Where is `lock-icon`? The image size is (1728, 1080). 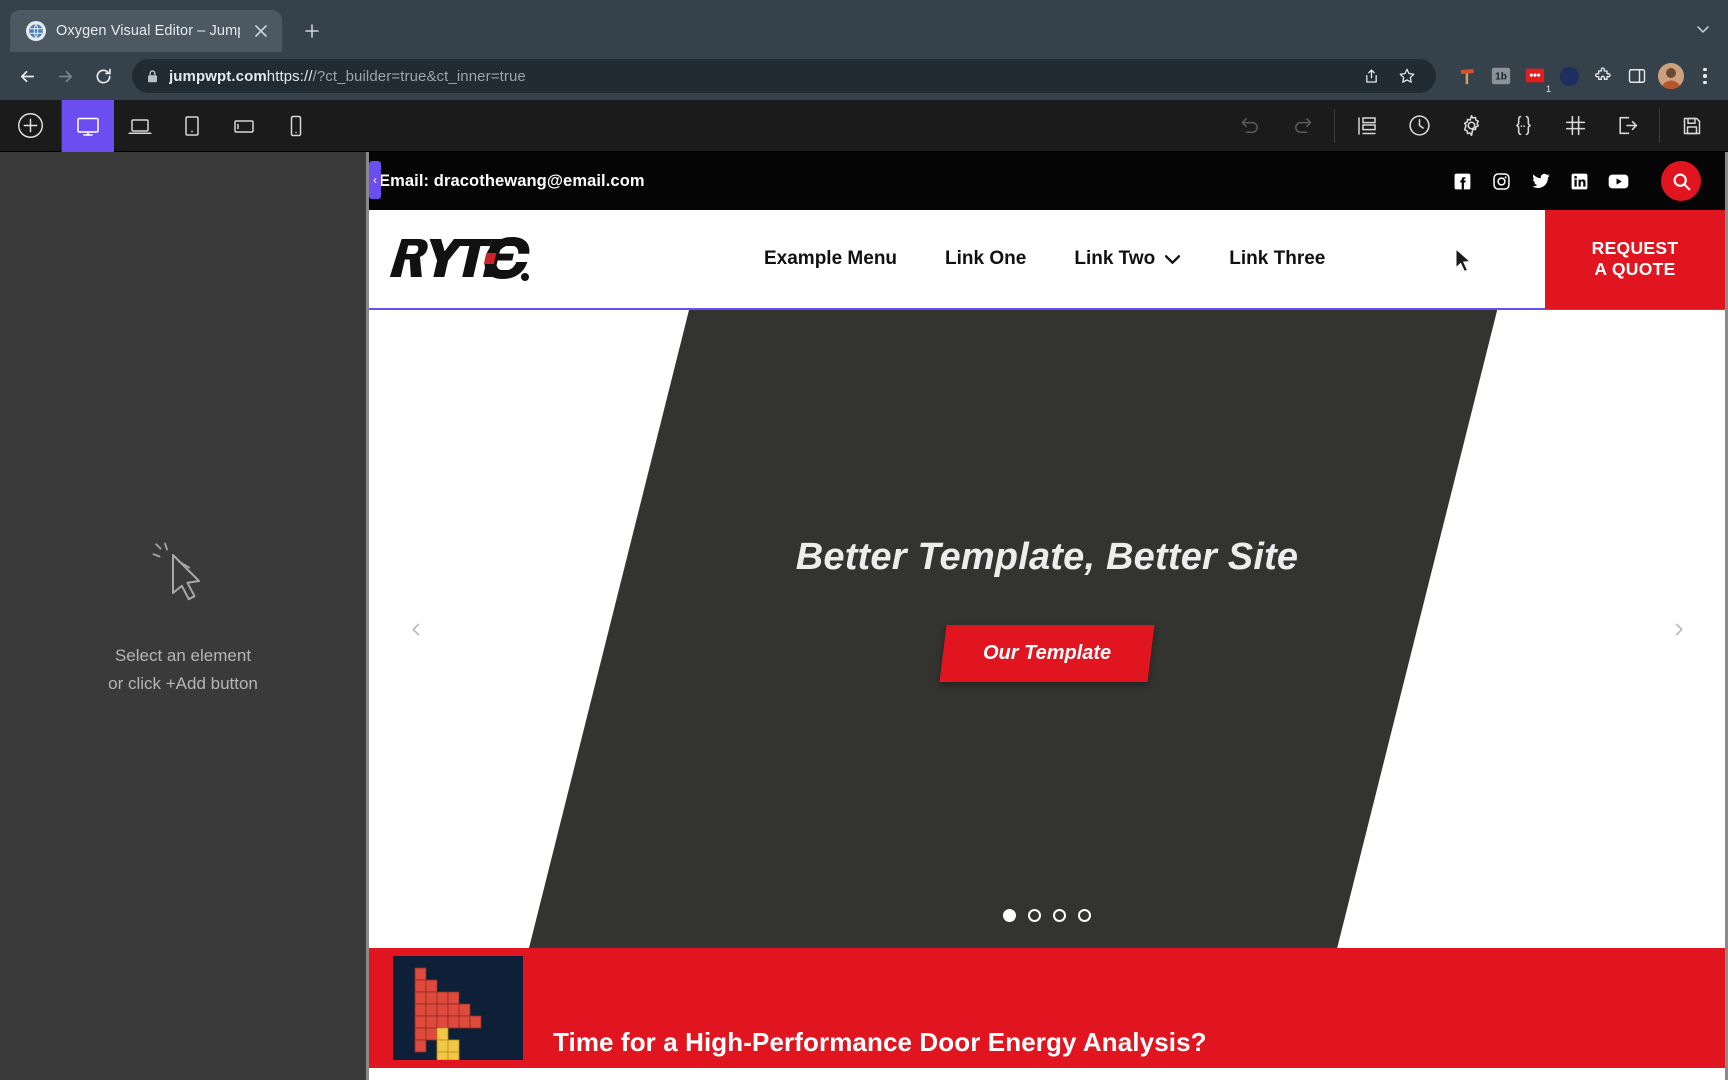
lock-icon is located at coordinates (152, 76).